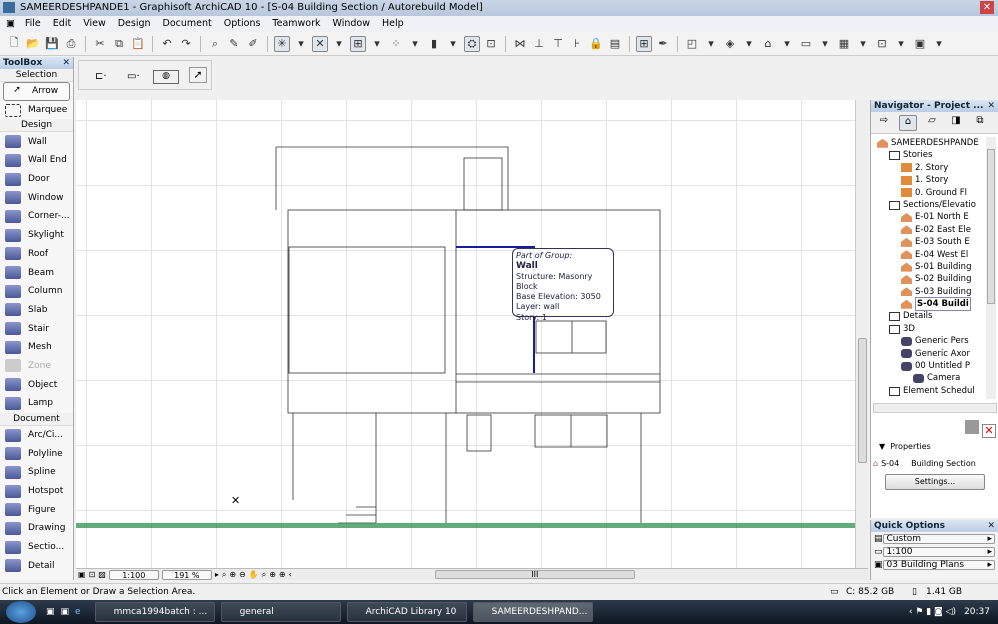 Image resolution: width=998 pixels, height=624 pixels. What do you see at coordinates (934, 354) in the screenshot?
I see `tree-item: Generic Axor` at bounding box center [934, 354].